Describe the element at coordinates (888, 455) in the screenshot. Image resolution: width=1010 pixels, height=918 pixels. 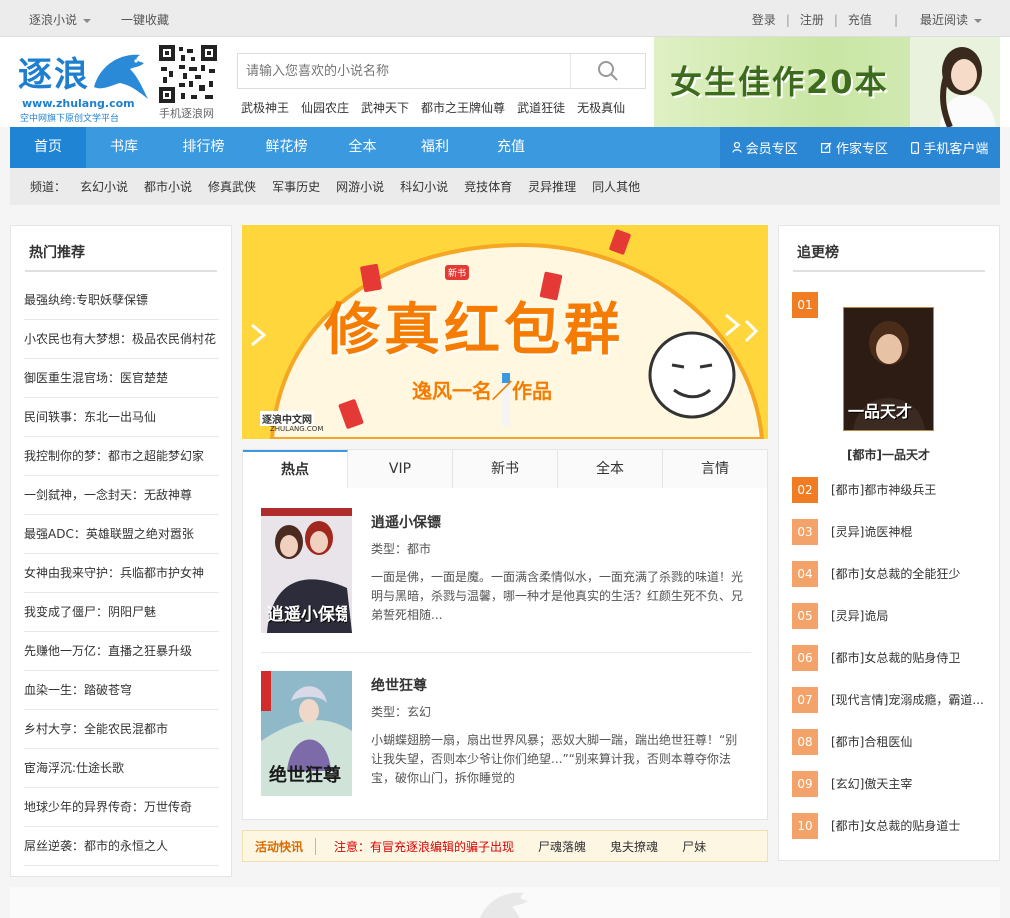
I see `rank-top-title: [都市]一品天才` at that location.